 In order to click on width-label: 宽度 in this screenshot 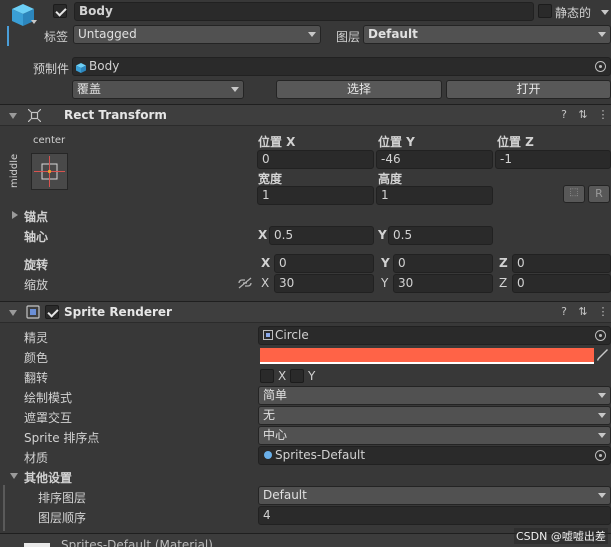, I will do `click(270, 179)`.